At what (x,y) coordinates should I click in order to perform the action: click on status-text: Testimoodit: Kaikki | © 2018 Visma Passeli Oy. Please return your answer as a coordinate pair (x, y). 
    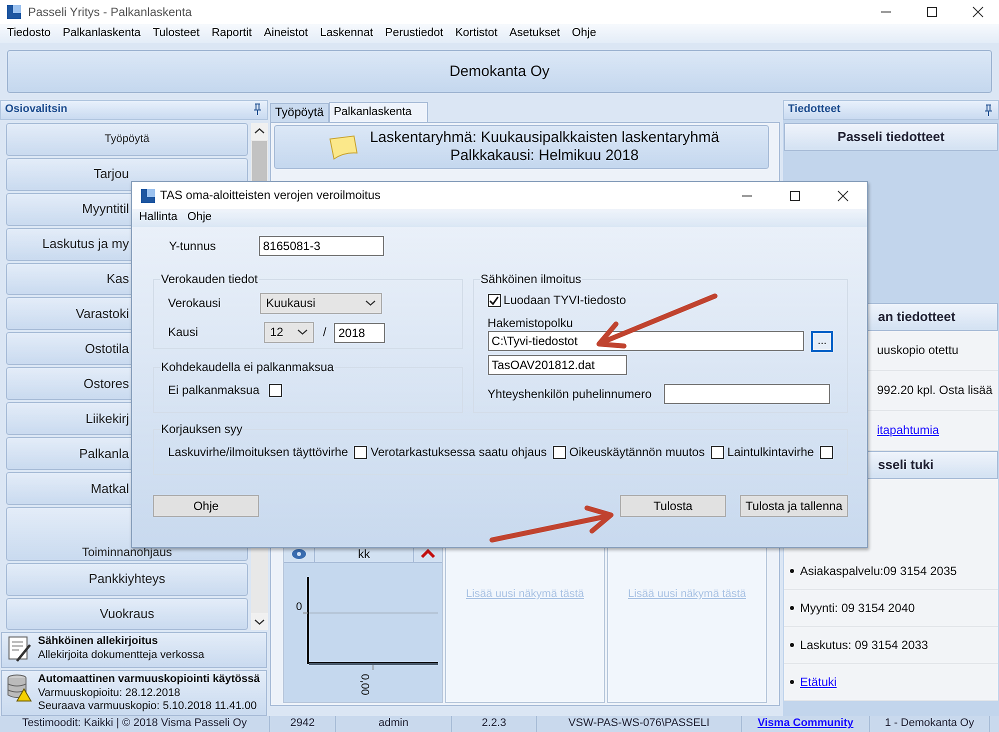
    Looking at the image, I should click on (134, 724).